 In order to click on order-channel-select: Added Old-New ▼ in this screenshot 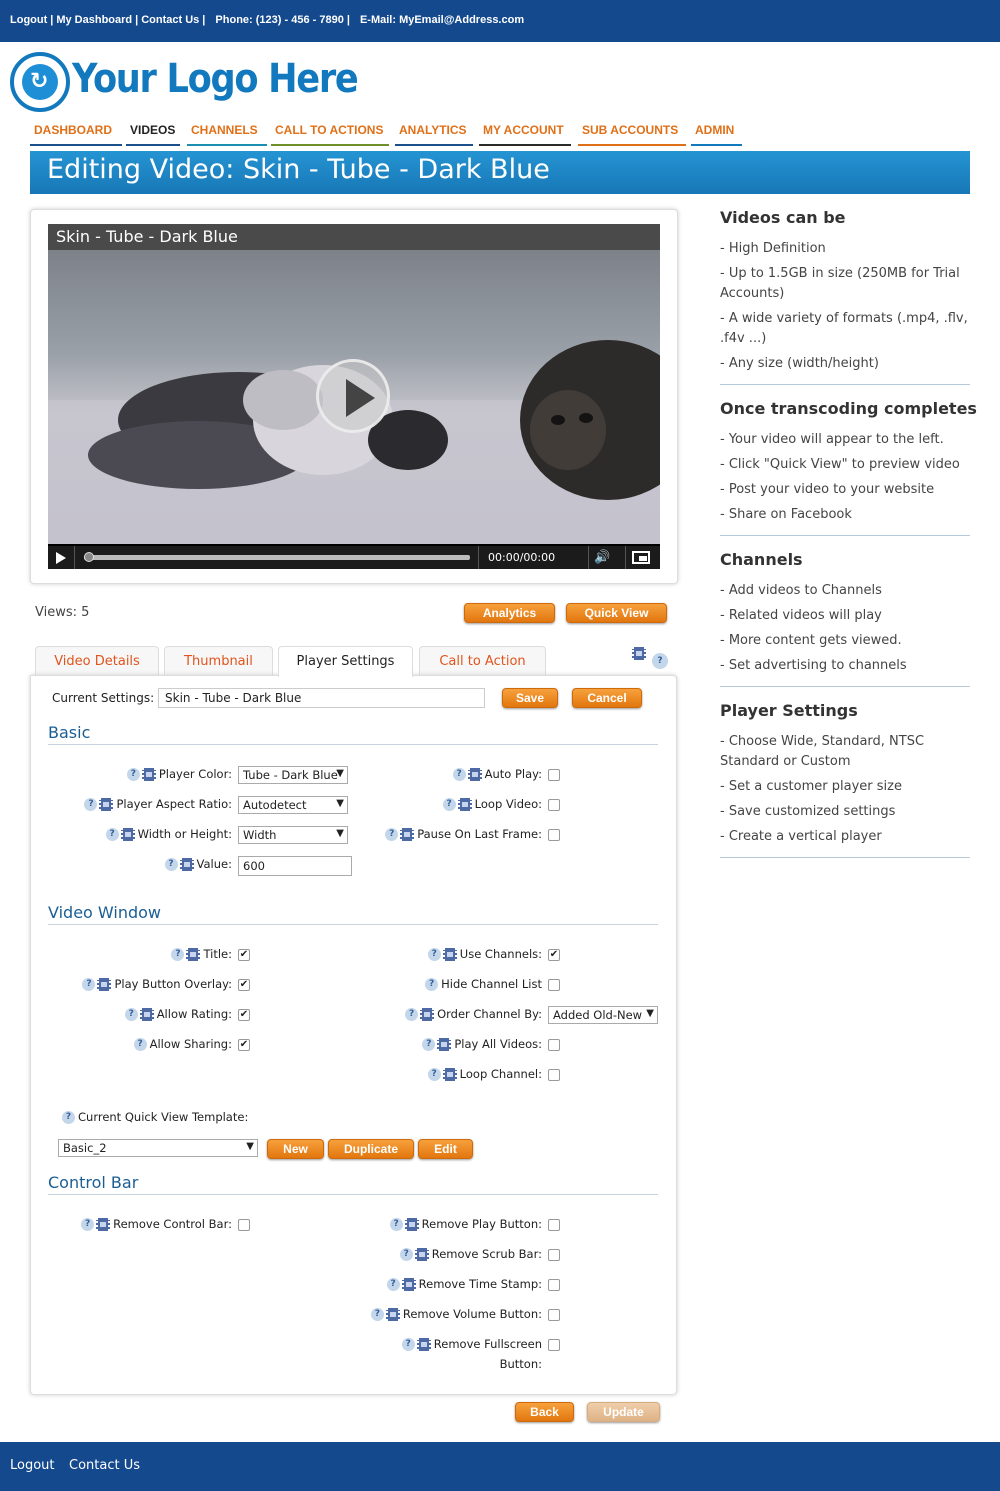, I will do `click(603, 1015)`.